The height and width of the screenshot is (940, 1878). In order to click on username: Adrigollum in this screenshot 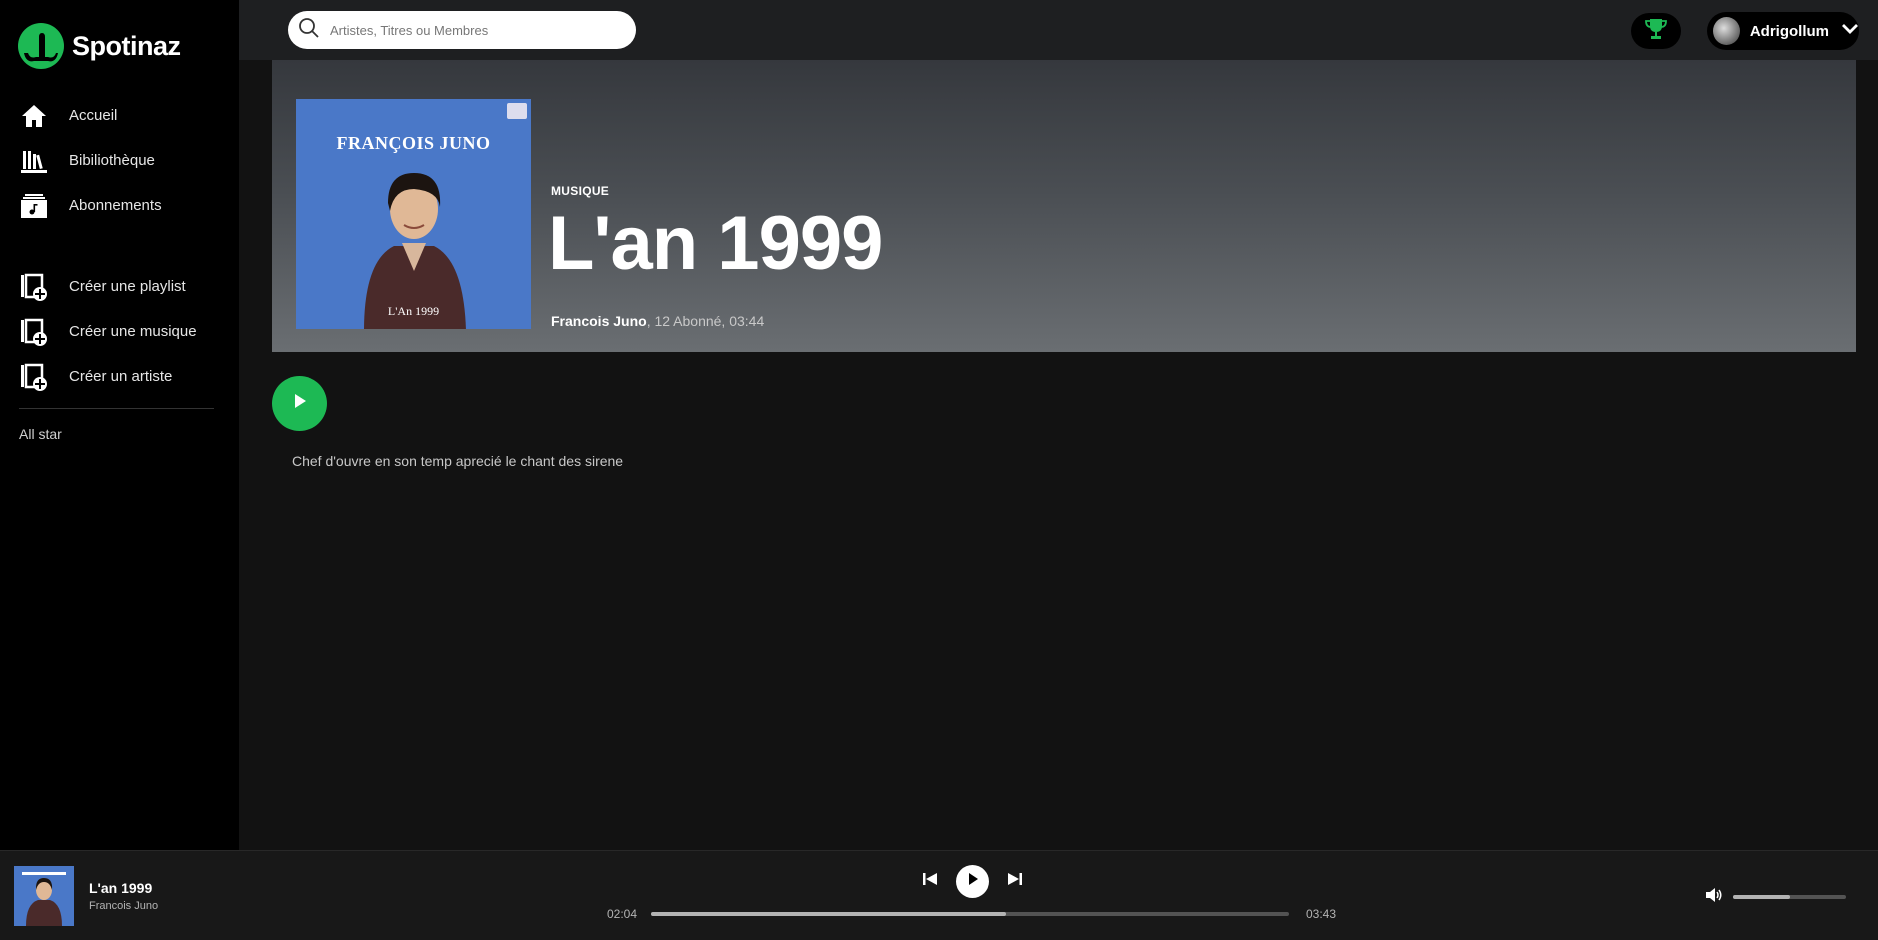, I will do `click(1789, 31)`.